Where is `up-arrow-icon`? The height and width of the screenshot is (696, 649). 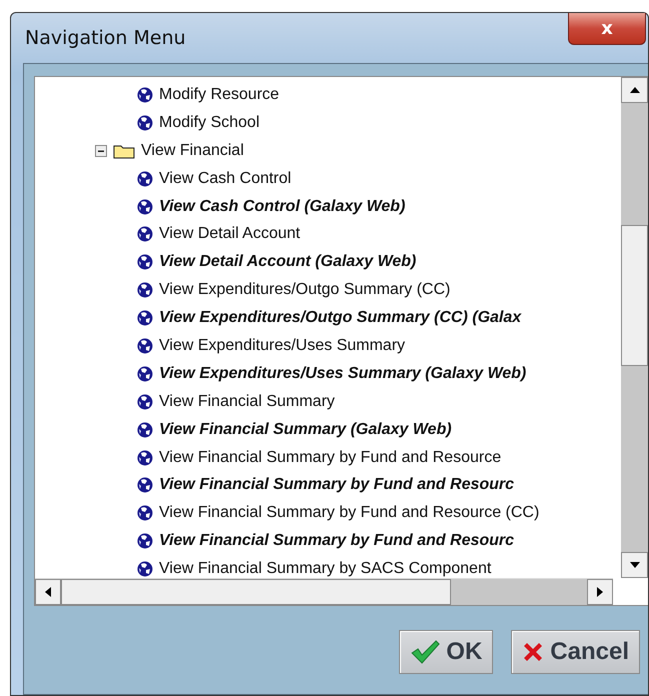 up-arrow-icon is located at coordinates (635, 90).